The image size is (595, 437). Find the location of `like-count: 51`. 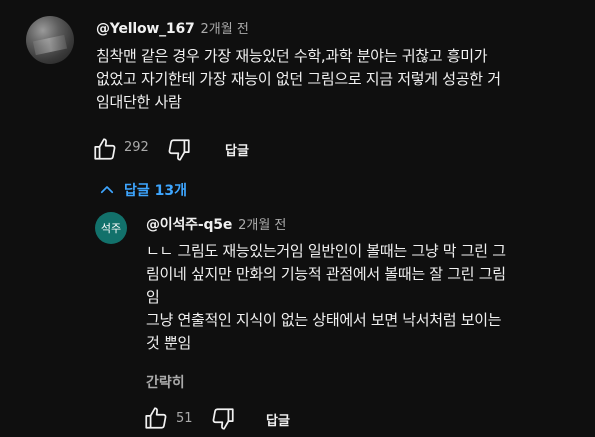

like-count: 51 is located at coordinates (184, 418).